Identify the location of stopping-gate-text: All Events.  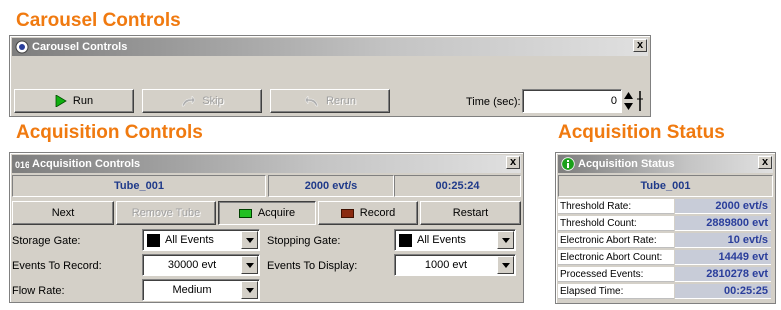
(441, 240).